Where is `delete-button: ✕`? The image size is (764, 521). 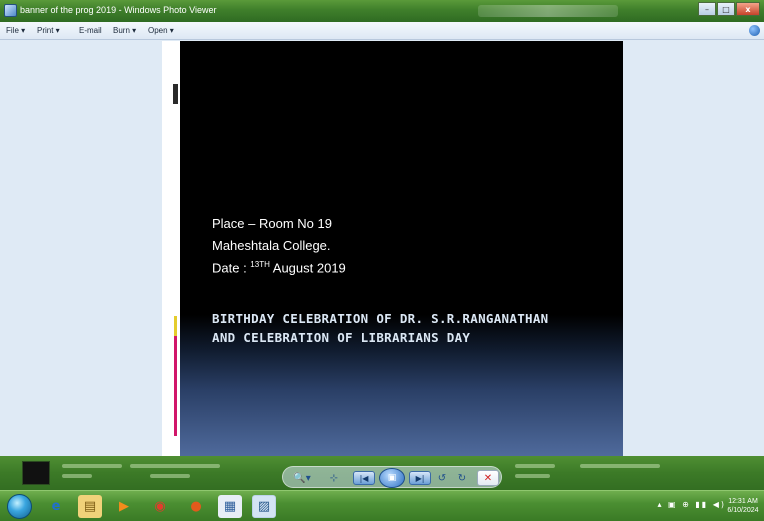 delete-button: ✕ is located at coordinates (488, 478).